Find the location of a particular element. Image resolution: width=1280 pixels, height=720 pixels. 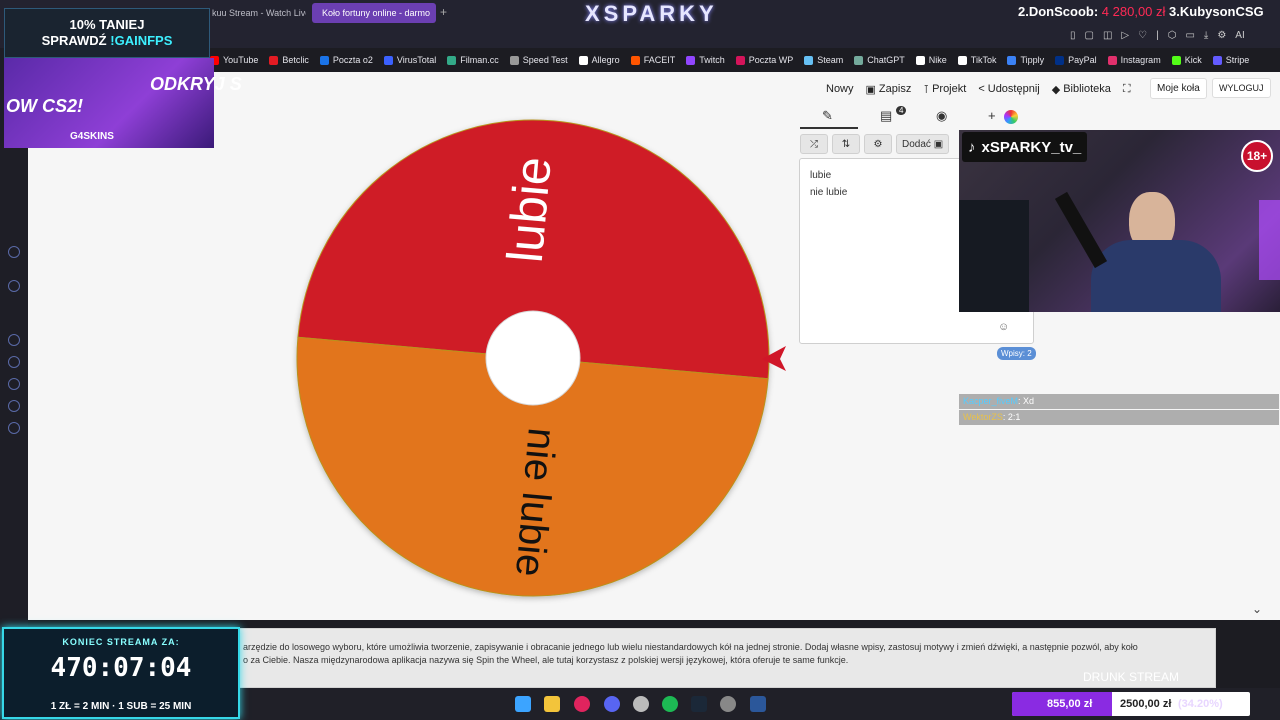

bookmark-nike: Nike is located at coordinates (931, 60).